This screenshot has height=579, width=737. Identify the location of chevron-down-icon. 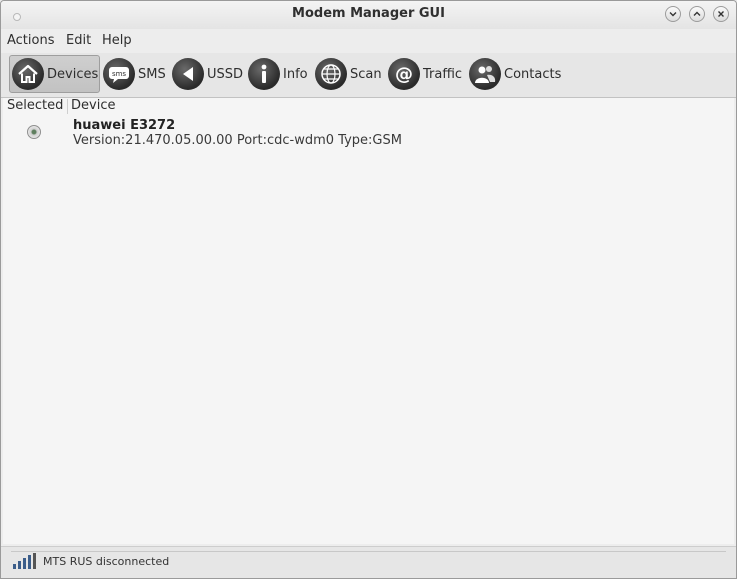
(673, 14).